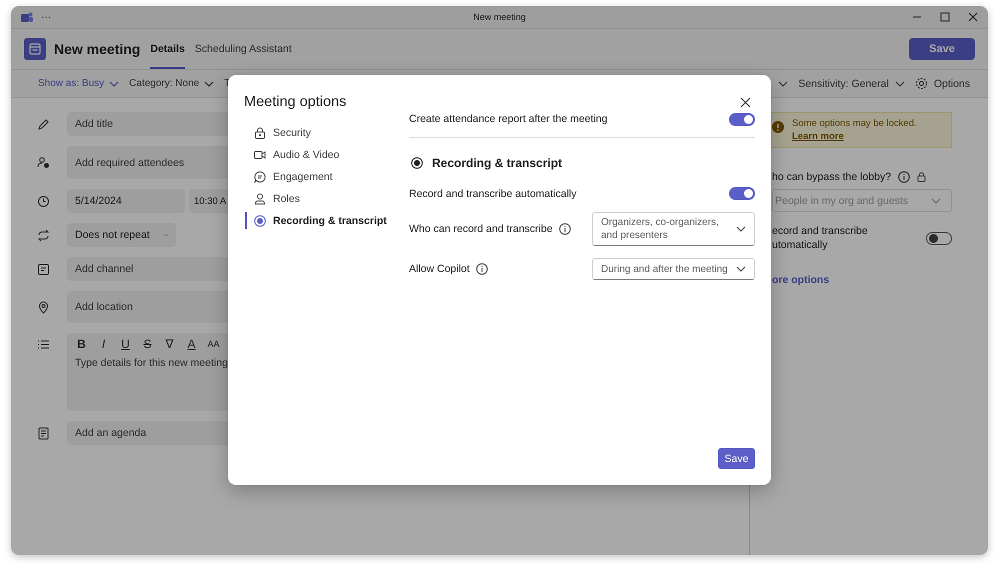 Image resolution: width=999 pixels, height=572 pixels. Describe the element at coordinates (832, 177) in the screenshot. I see `lobby-label: ho can bypass the lobby?` at that location.